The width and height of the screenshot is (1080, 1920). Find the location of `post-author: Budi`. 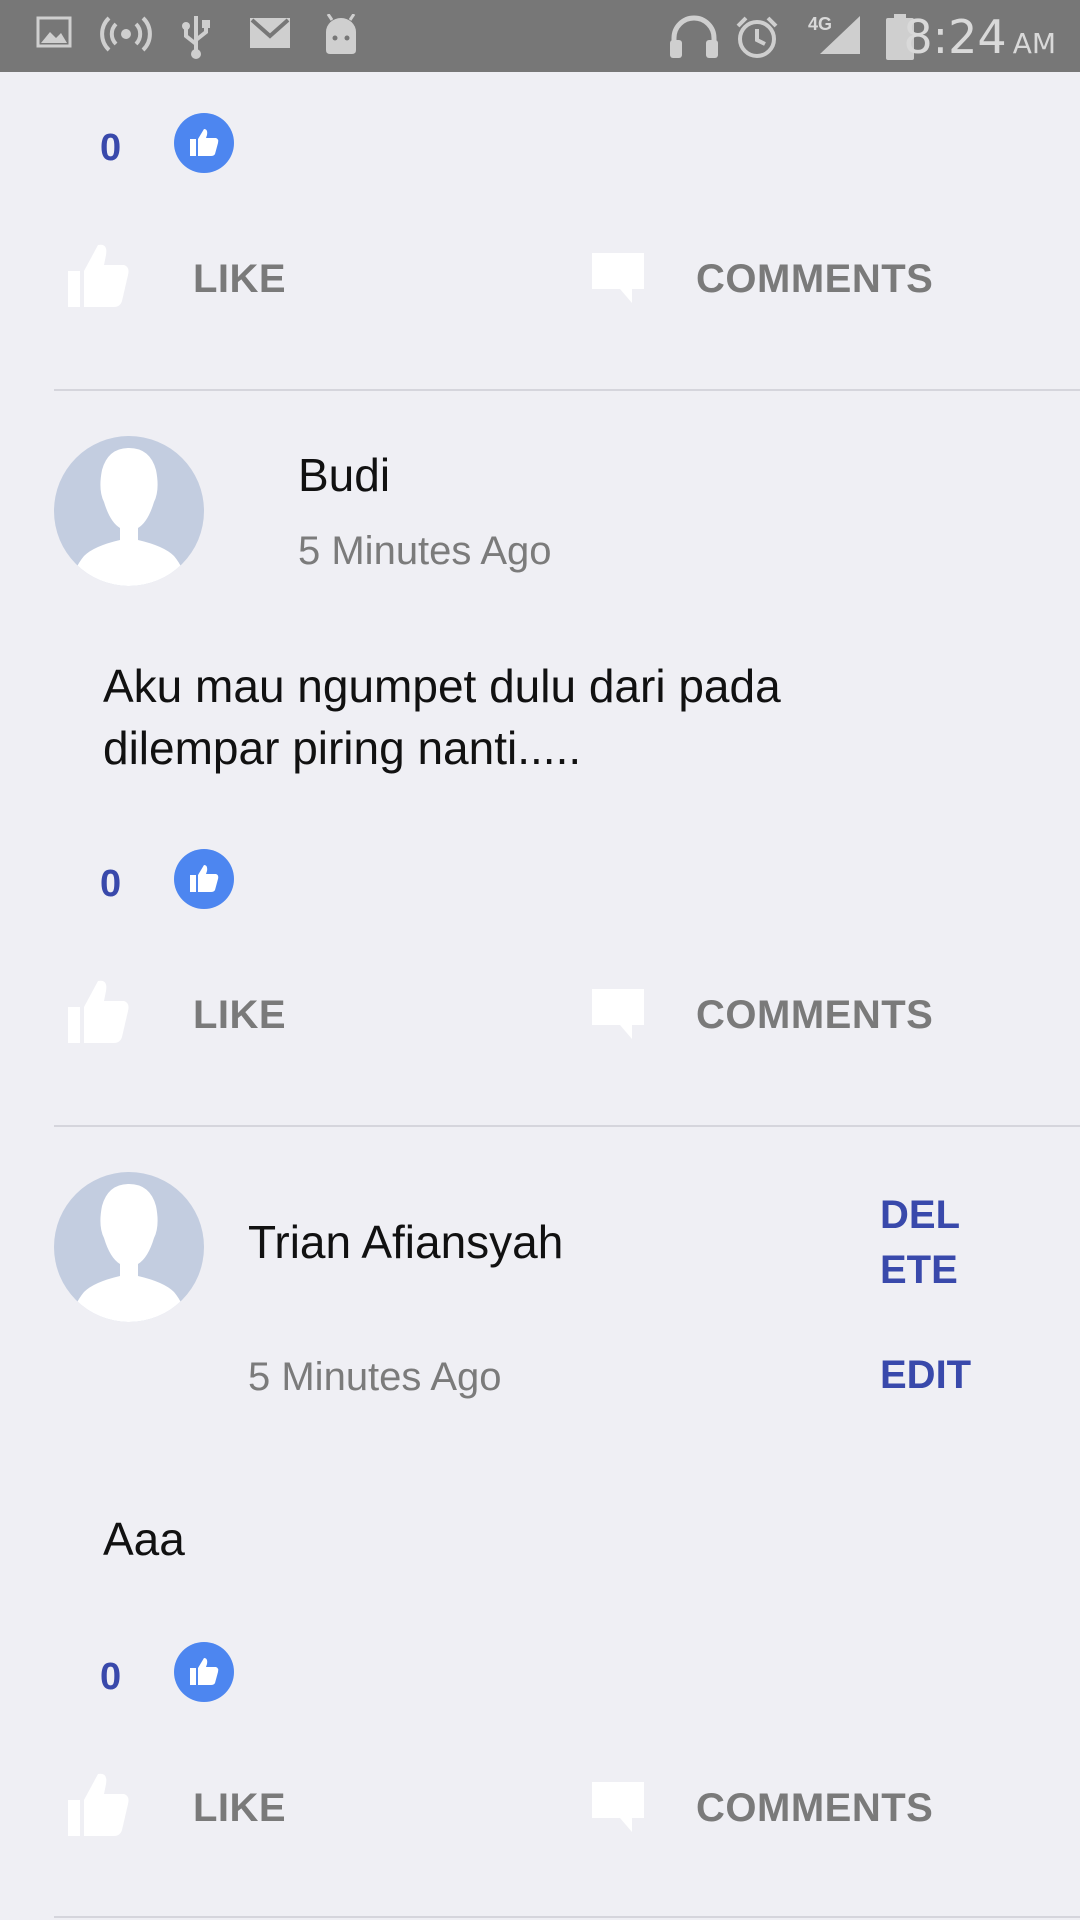

post-author: Budi is located at coordinates (344, 475).